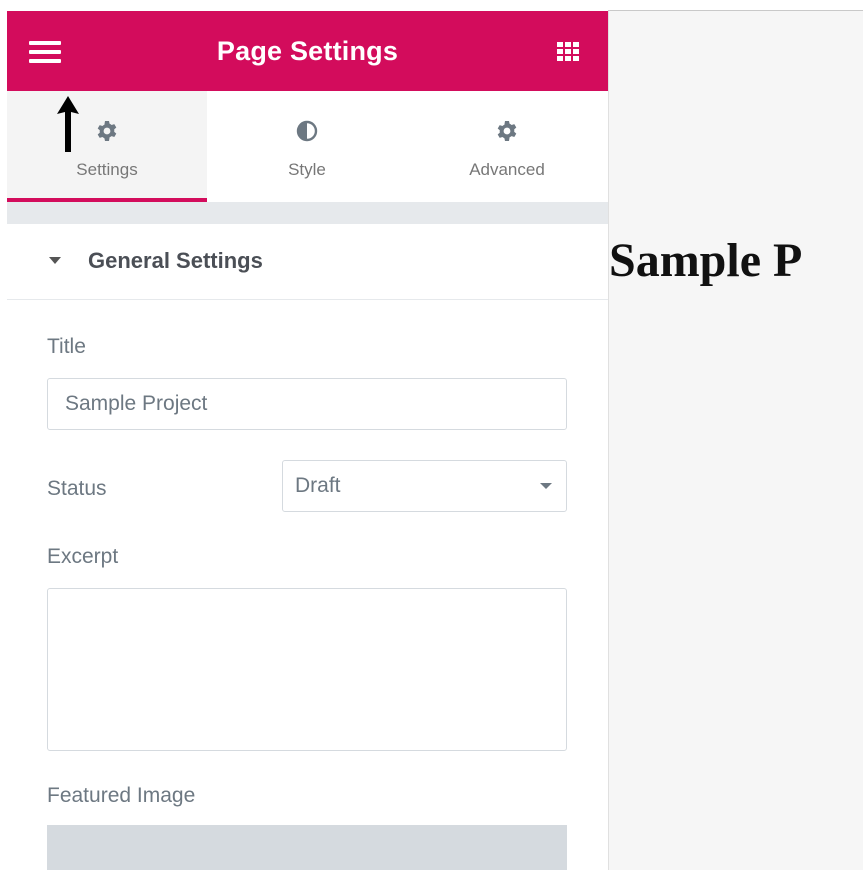  Describe the element at coordinates (107, 146) in the screenshot. I see `tab-settings: Settings` at that location.